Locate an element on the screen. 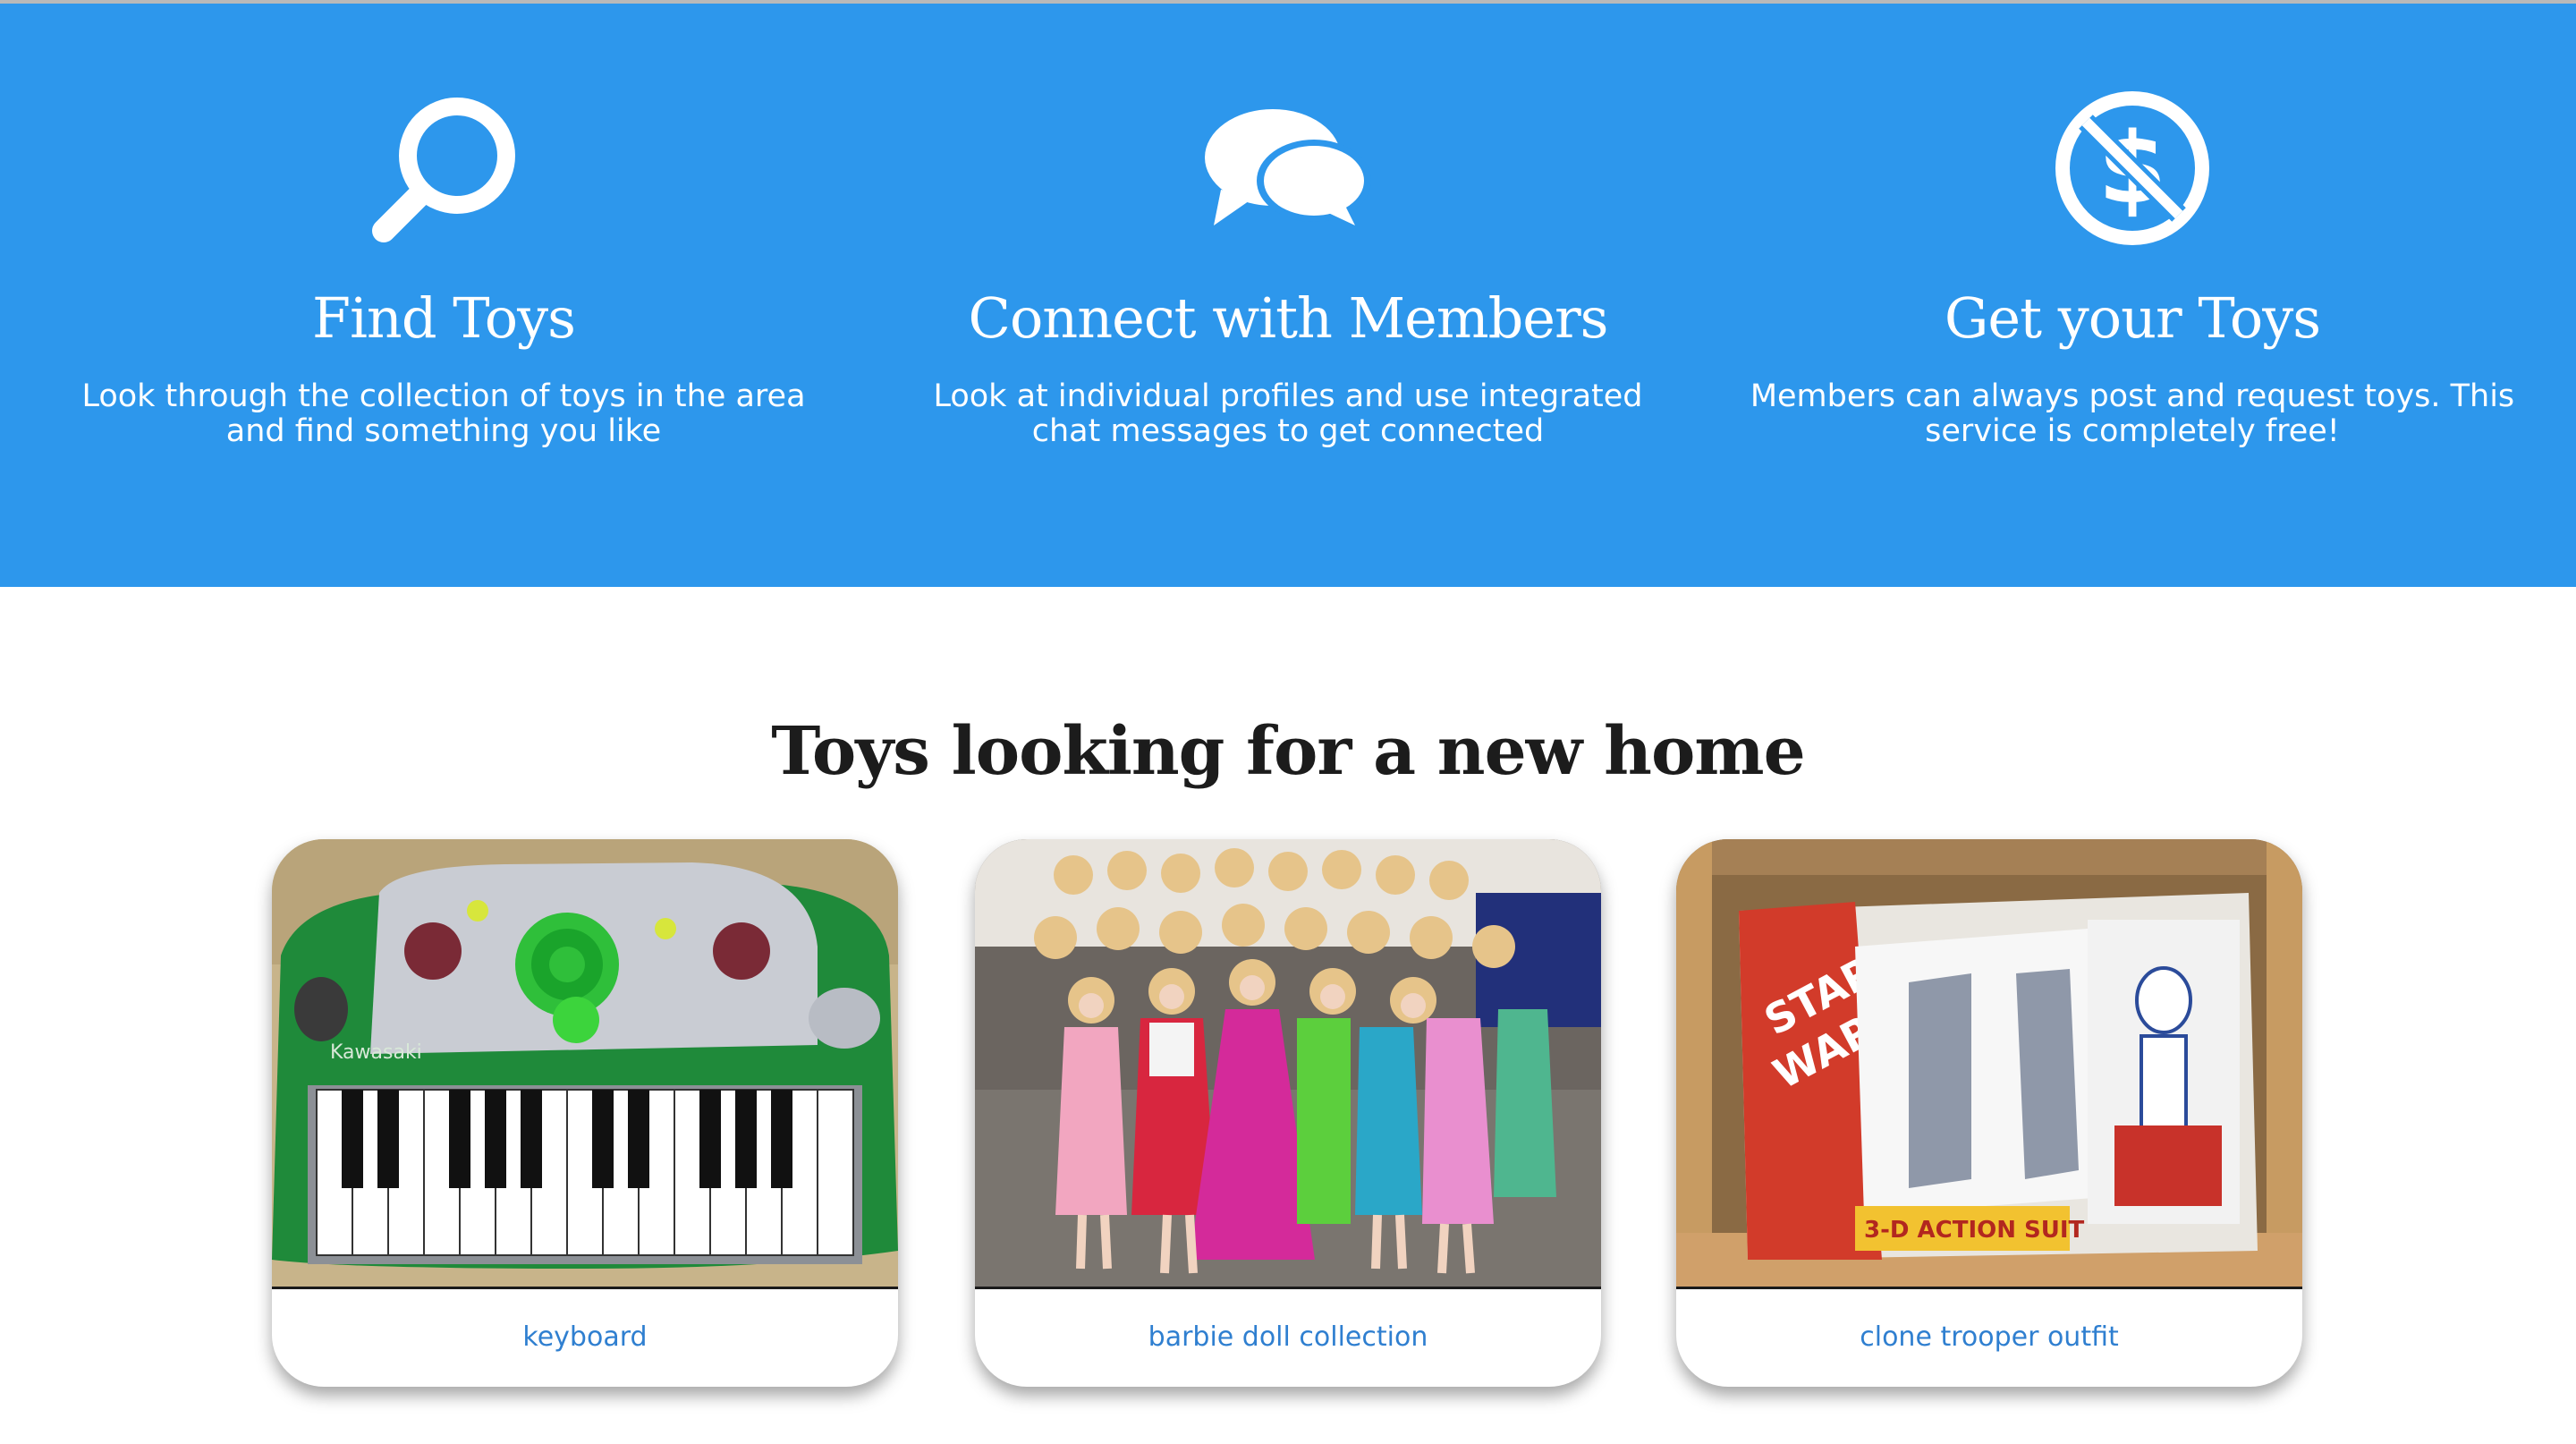  svg-text: Kawasaki is located at coordinates (376, 1052).